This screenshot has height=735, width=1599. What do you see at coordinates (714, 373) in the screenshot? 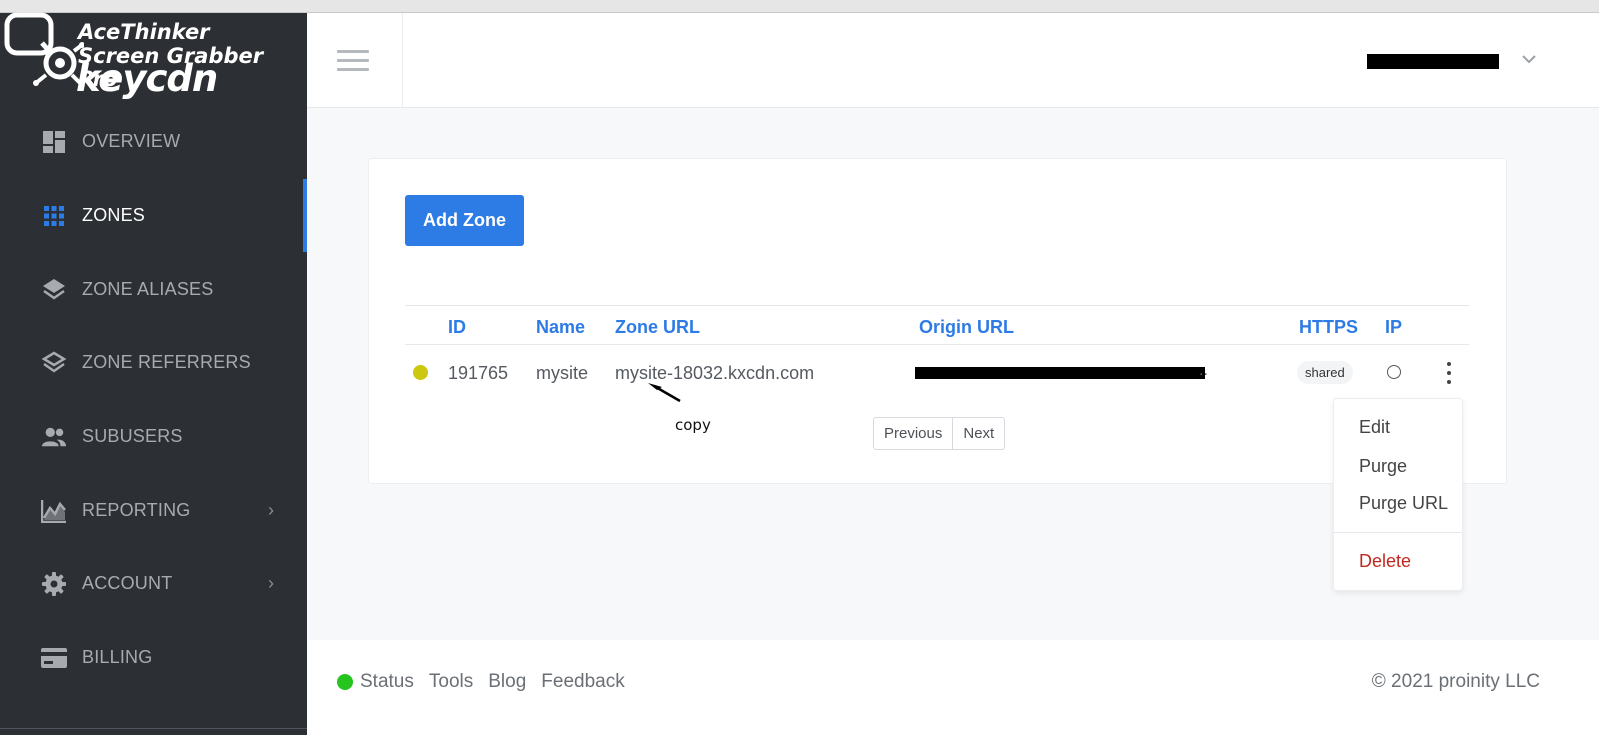
I see `zone-url: mysite-18032.kxcdn.com` at bounding box center [714, 373].